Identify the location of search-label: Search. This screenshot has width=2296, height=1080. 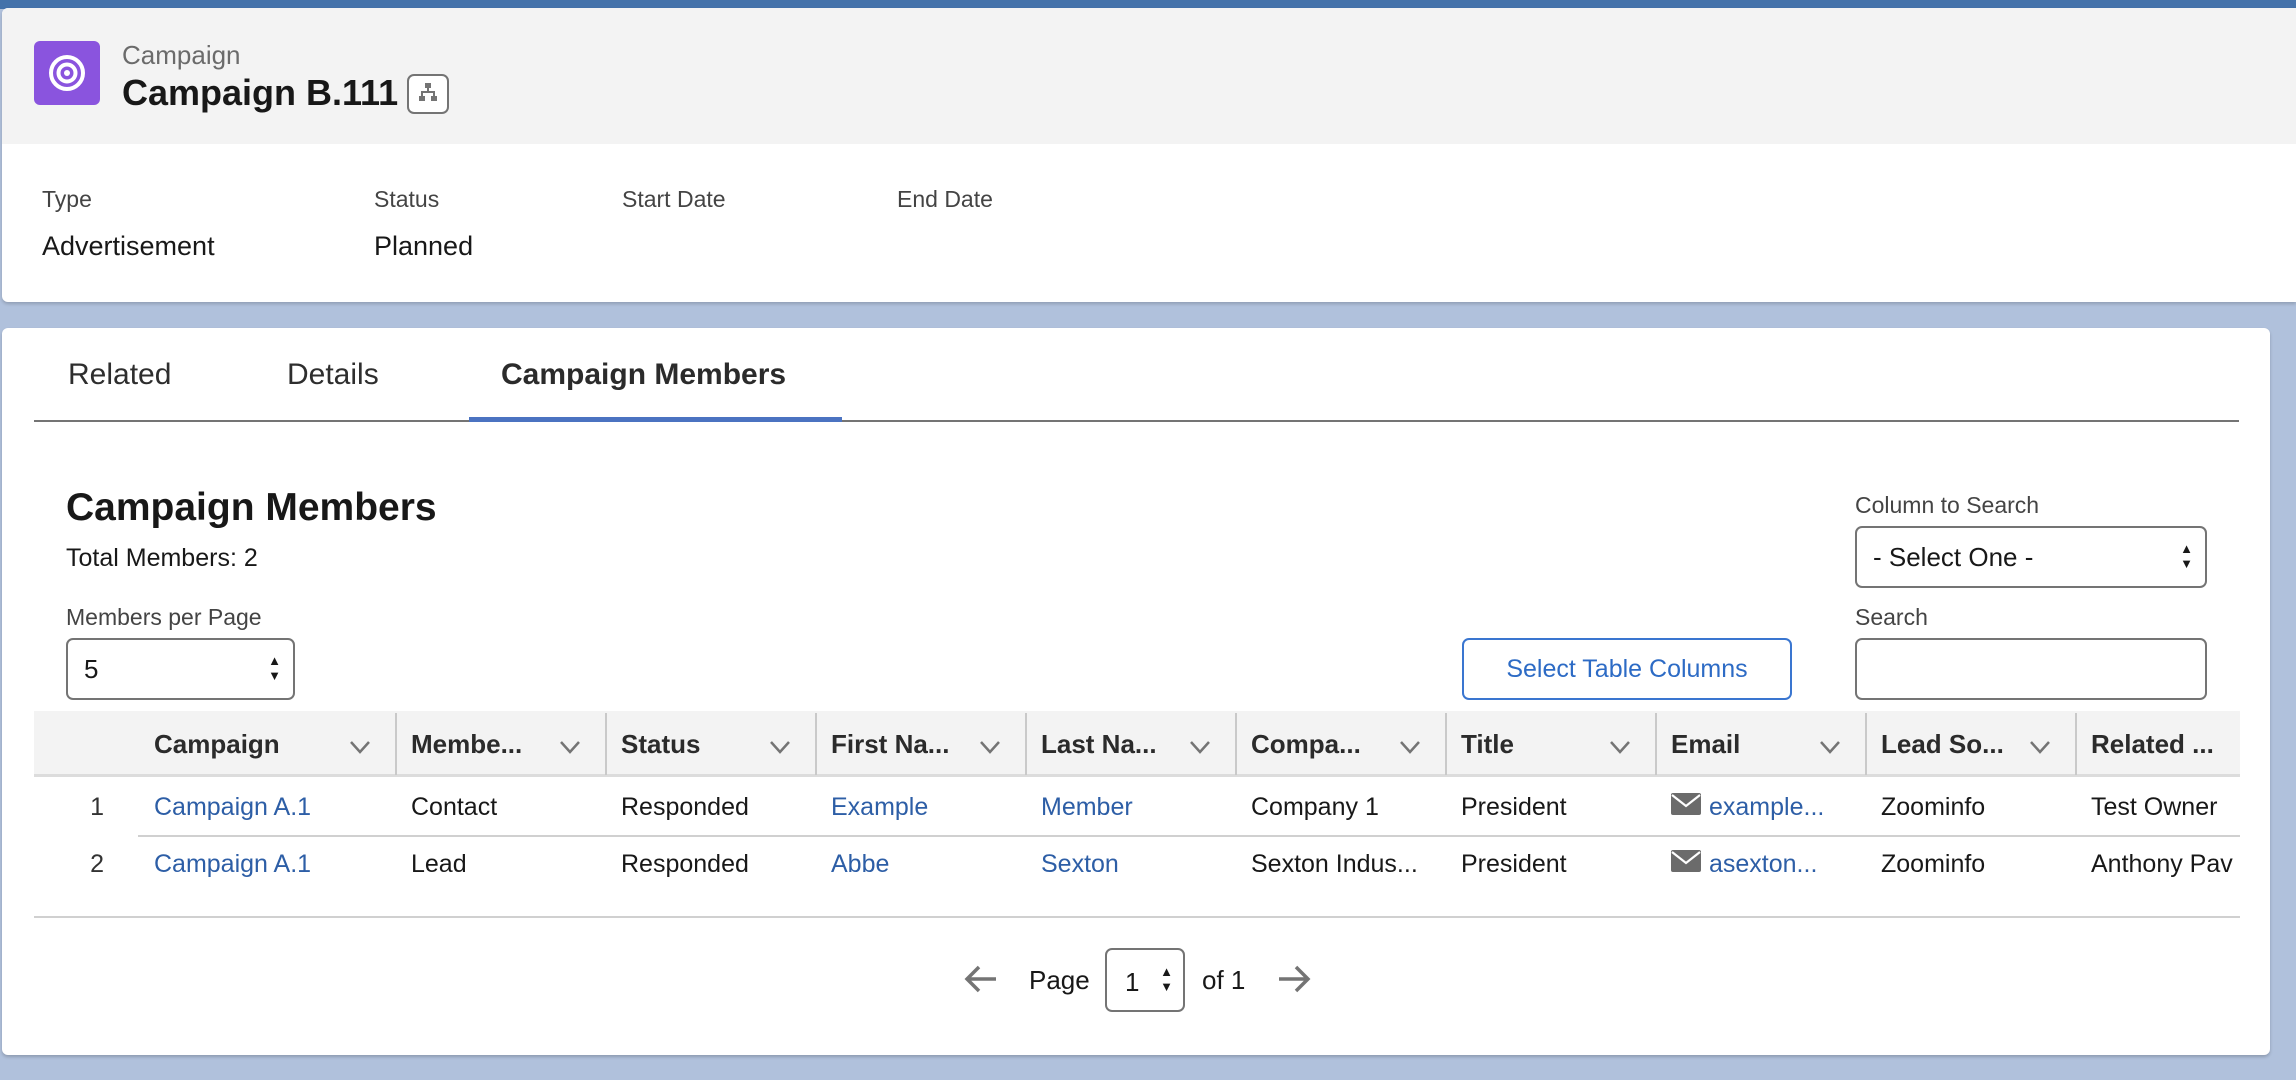
(1891, 617).